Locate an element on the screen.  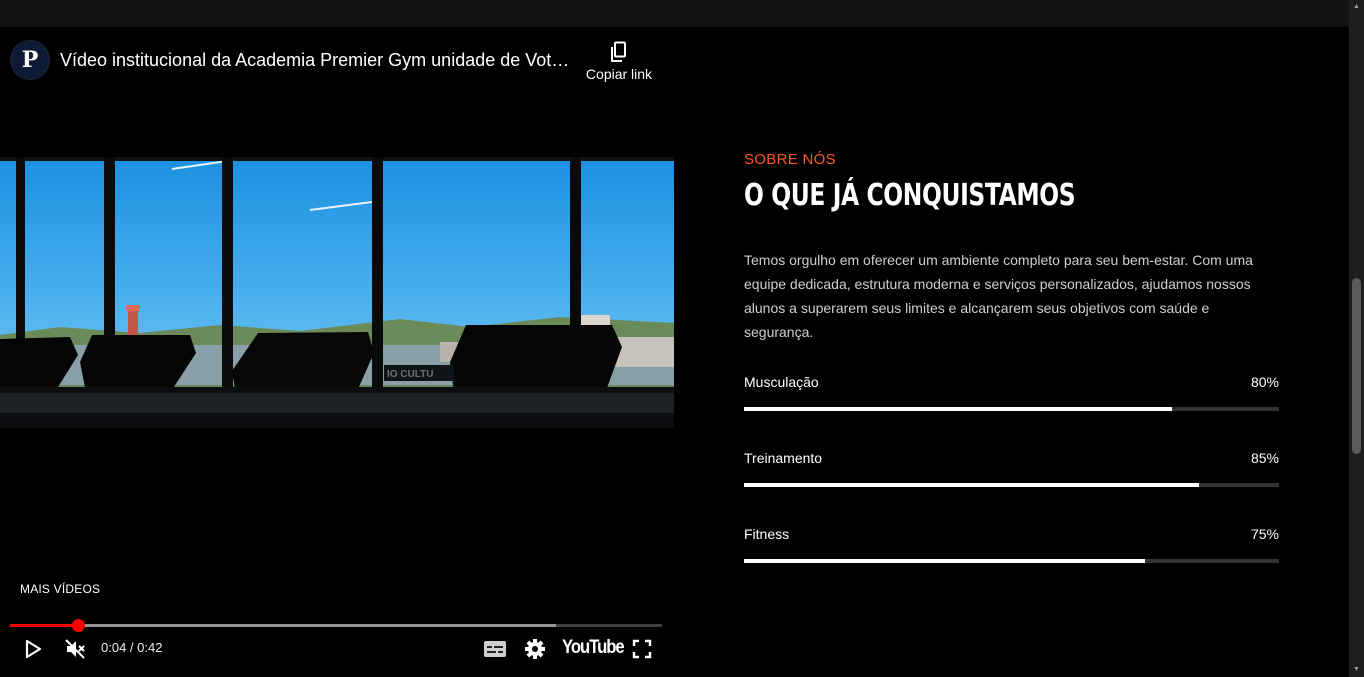
skill-name: Fitness is located at coordinates (767, 534).